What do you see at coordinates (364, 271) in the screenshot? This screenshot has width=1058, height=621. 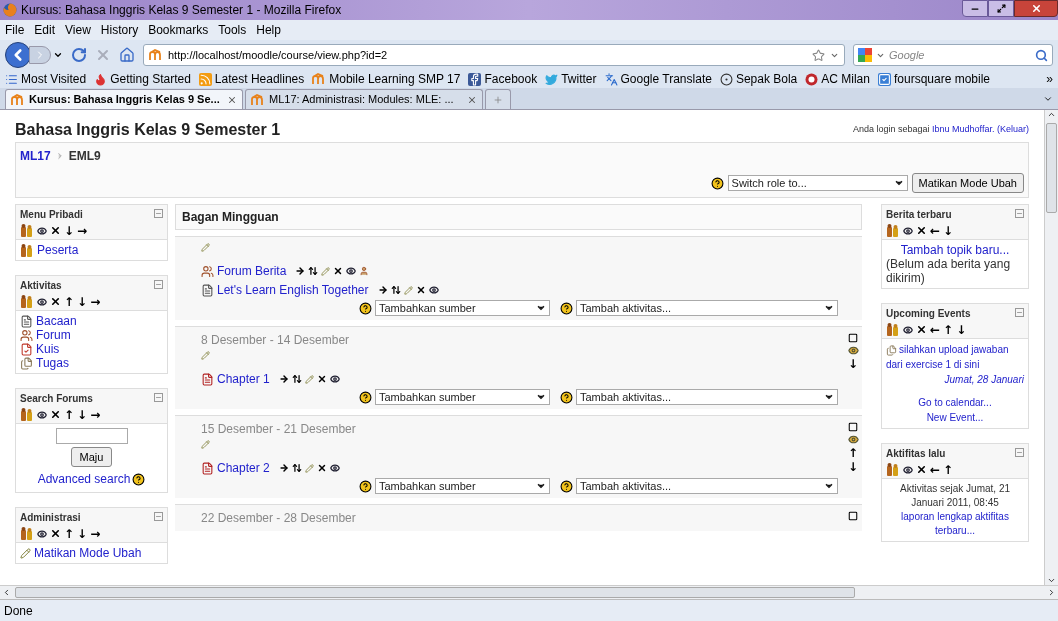 I see `person-icon` at bounding box center [364, 271].